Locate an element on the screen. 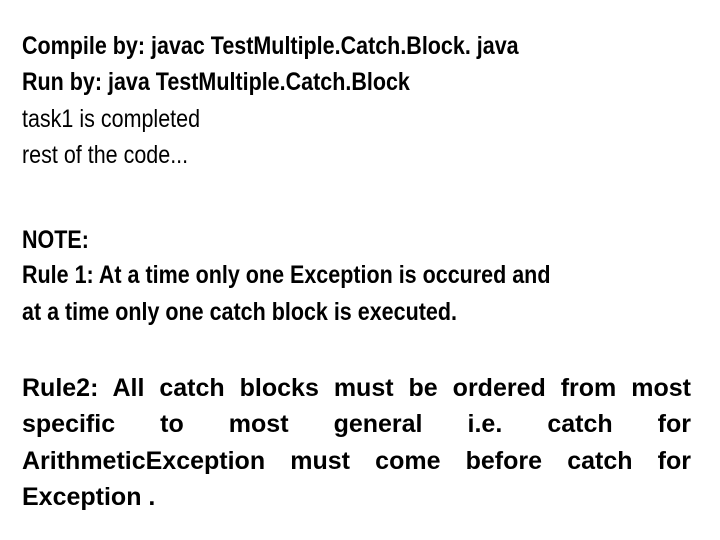 The height and width of the screenshot is (540, 720). rule2-text-2: specific to most general i.e. catch for is located at coordinates (356, 424).